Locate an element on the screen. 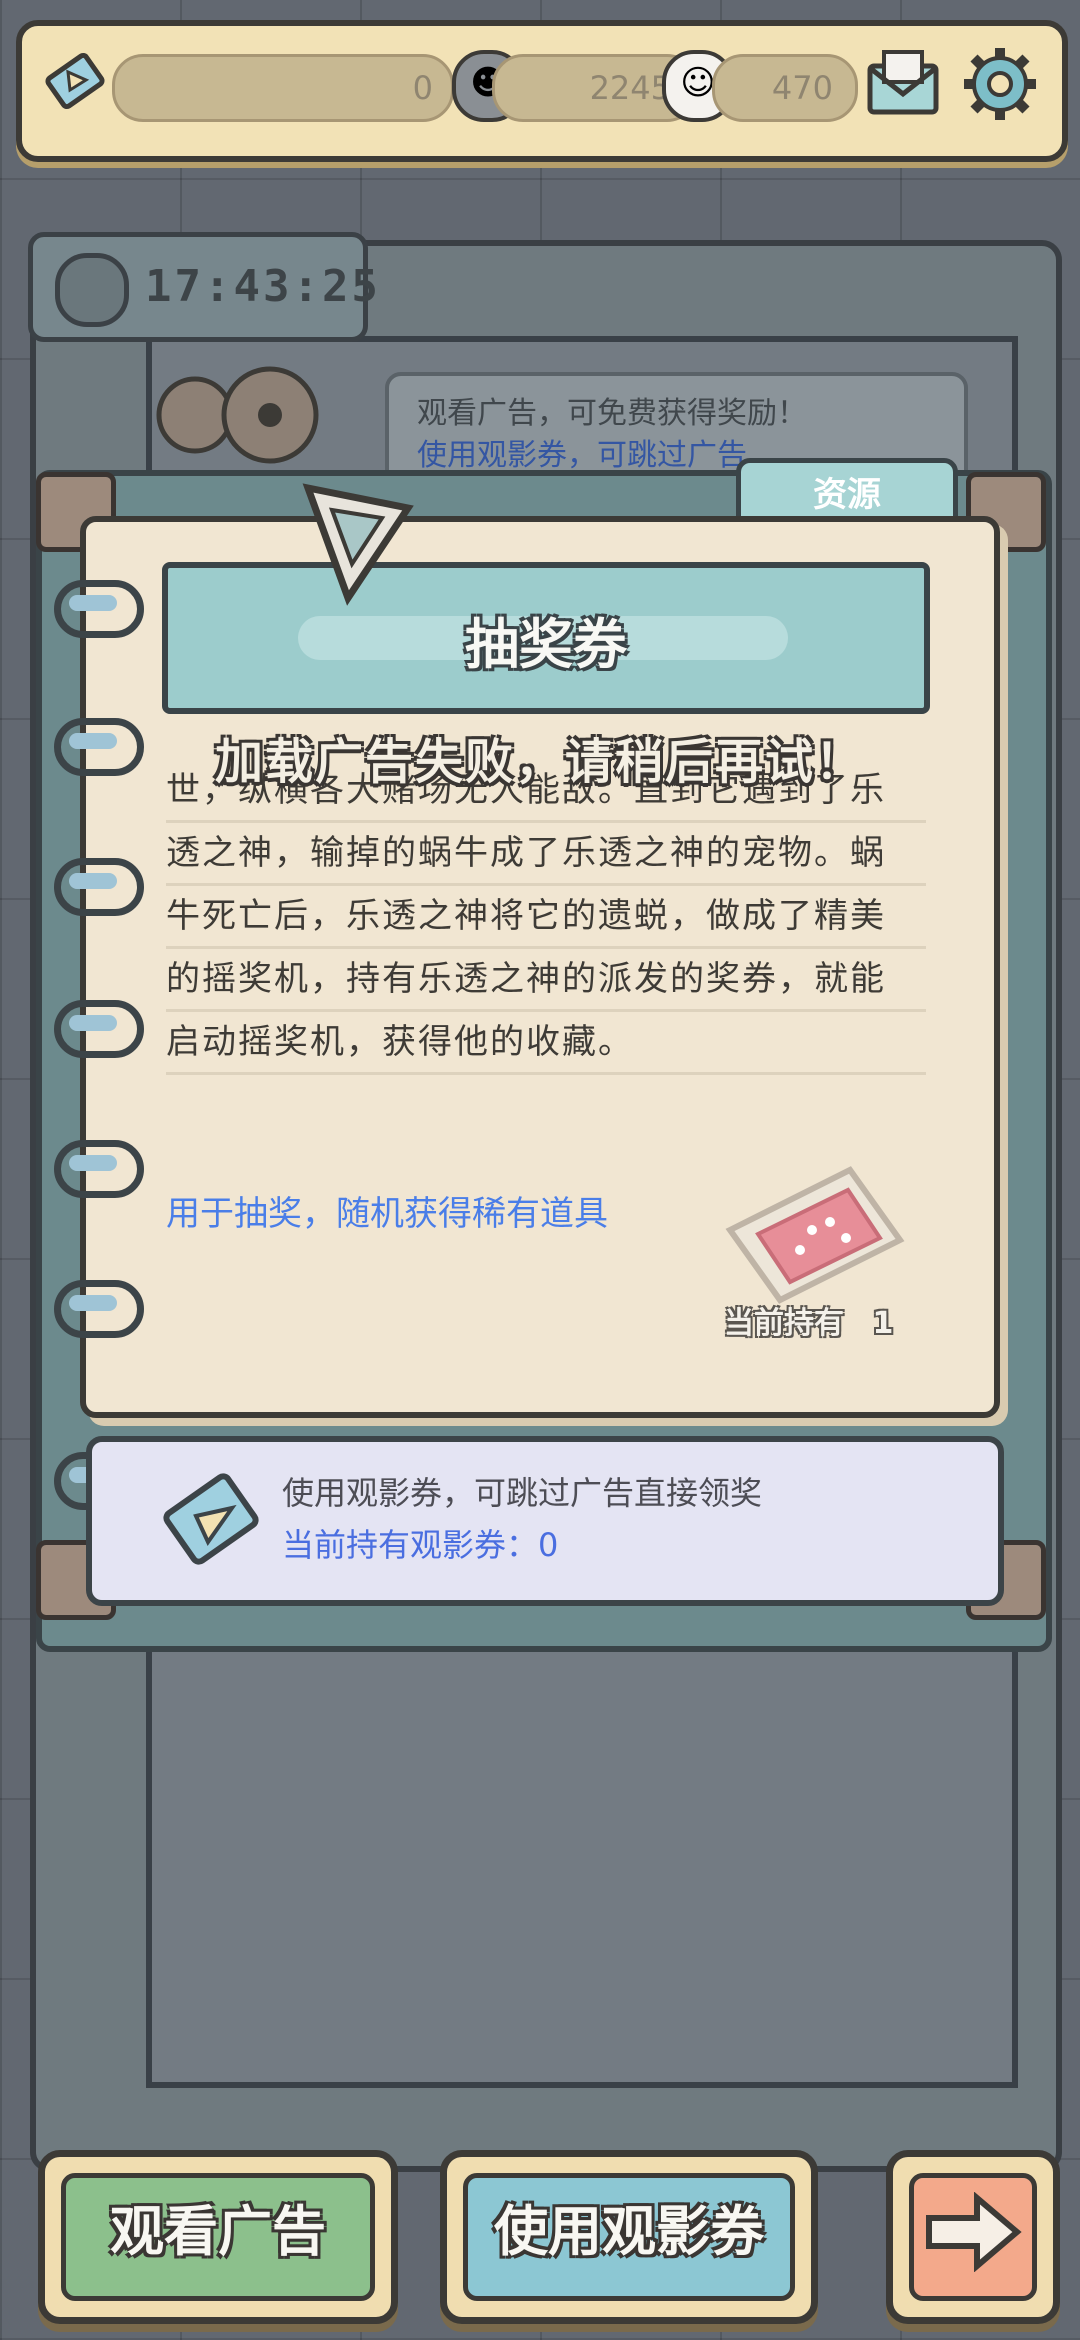  film-voucher-icon is located at coordinates (211, 1519).